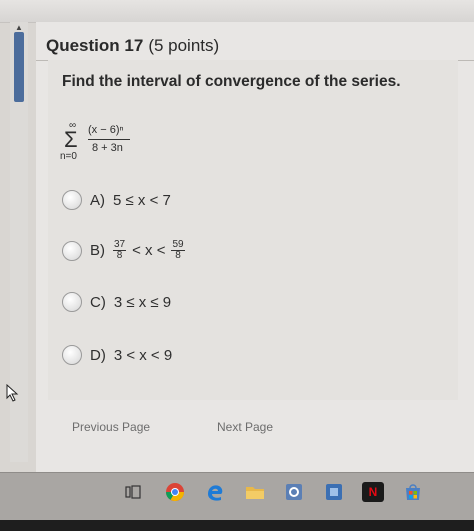  Describe the element at coordinates (98, 302) in the screenshot. I see `option-c-letter: C)` at that location.